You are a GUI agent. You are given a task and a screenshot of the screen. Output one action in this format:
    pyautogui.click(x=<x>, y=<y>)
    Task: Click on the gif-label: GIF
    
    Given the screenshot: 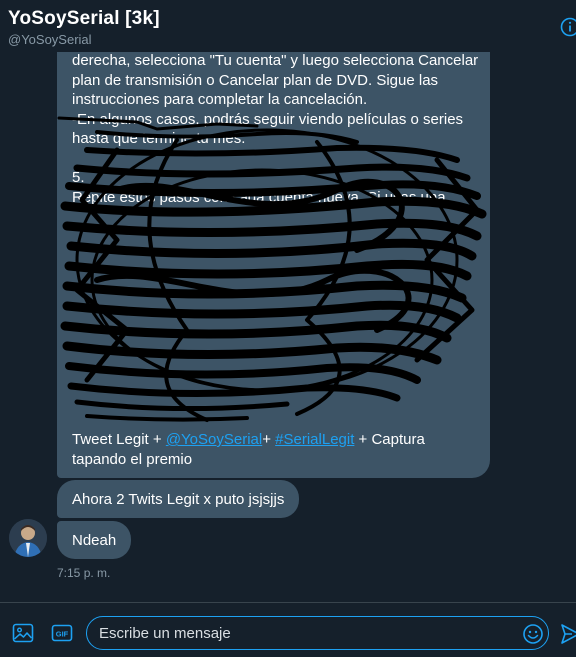 What is the action you would take?
    pyautogui.click(x=62, y=634)
    